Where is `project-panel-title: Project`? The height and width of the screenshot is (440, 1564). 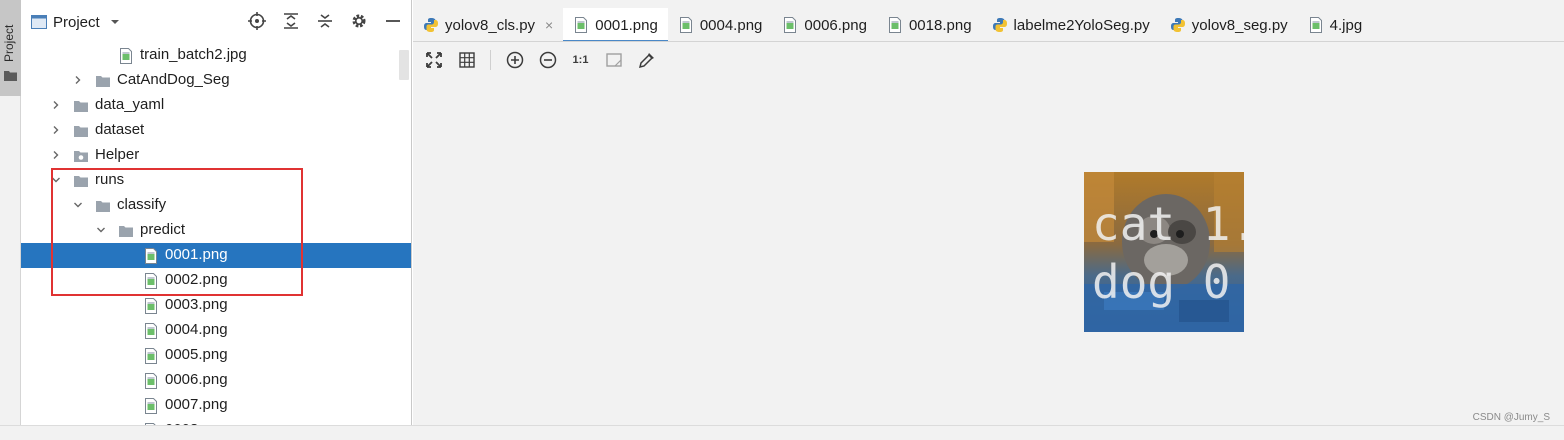
project-panel-title: Project is located at coordinates (76, 22).